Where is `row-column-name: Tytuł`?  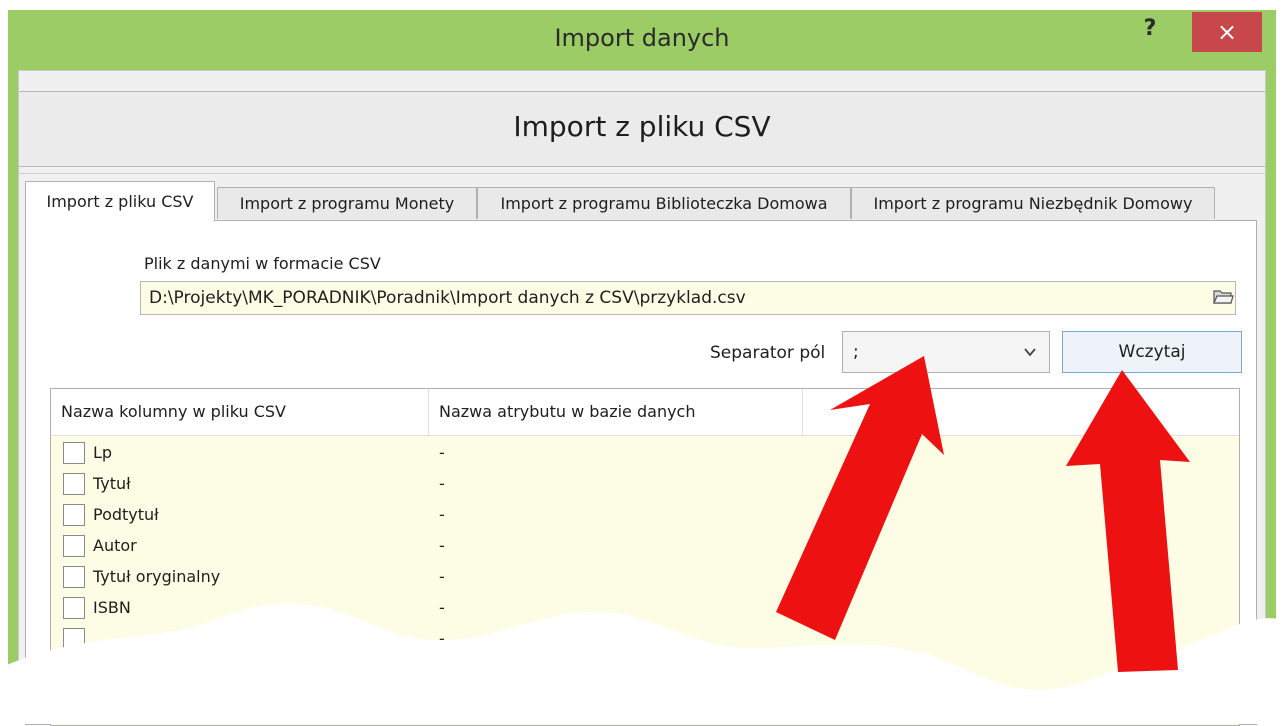
row-column-name: Tytuł is located at coordinates (112, 483).